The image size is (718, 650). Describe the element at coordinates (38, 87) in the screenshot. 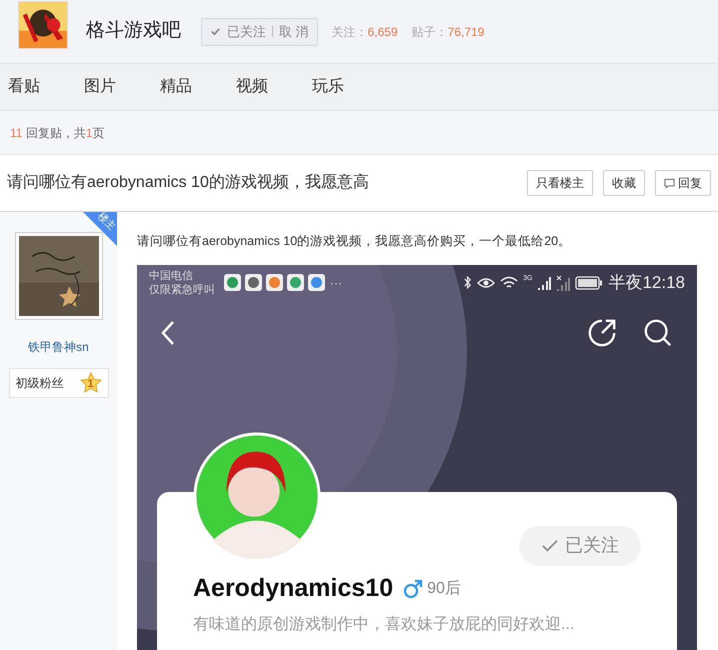

I see `nav-tab: 看贴` at that location.